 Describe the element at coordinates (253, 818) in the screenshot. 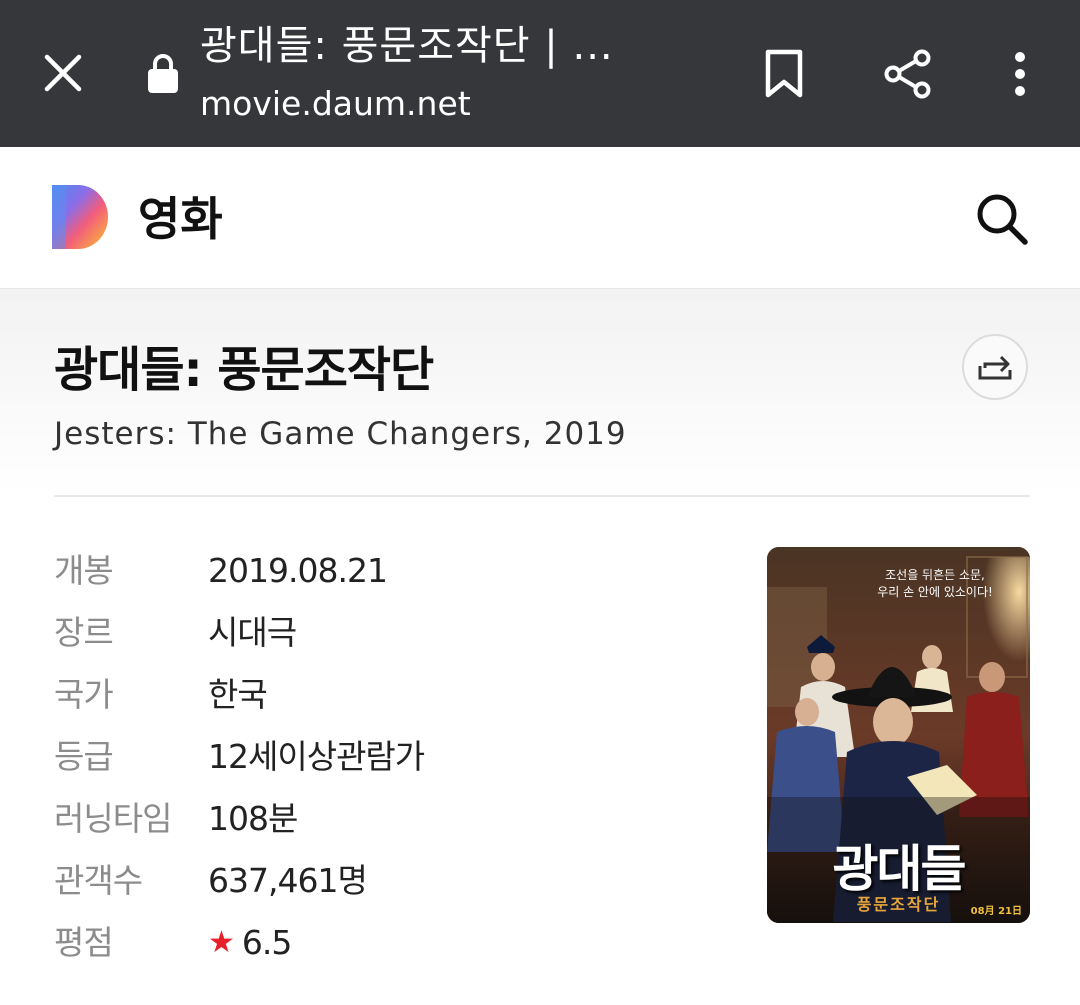

I see `info-value: 108분` at that location.